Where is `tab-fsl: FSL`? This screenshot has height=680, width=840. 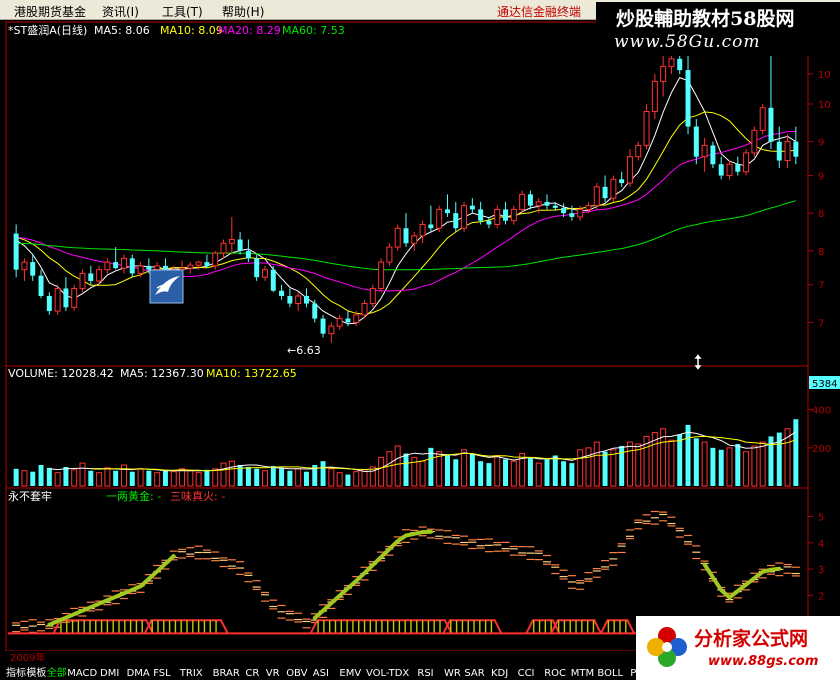 tab-fsl: FSL is located at coordinates (162, 673).